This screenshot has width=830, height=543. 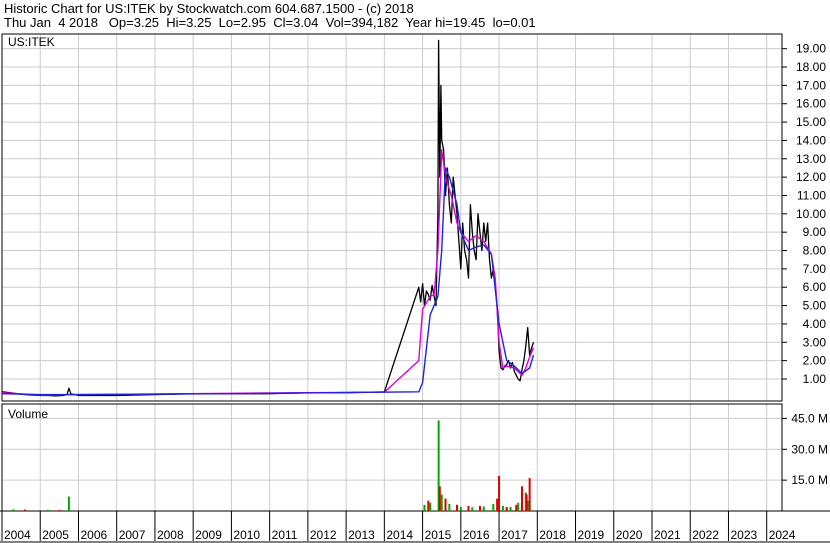 I want to click on year-label: 2019, so click(x=591, y=535).